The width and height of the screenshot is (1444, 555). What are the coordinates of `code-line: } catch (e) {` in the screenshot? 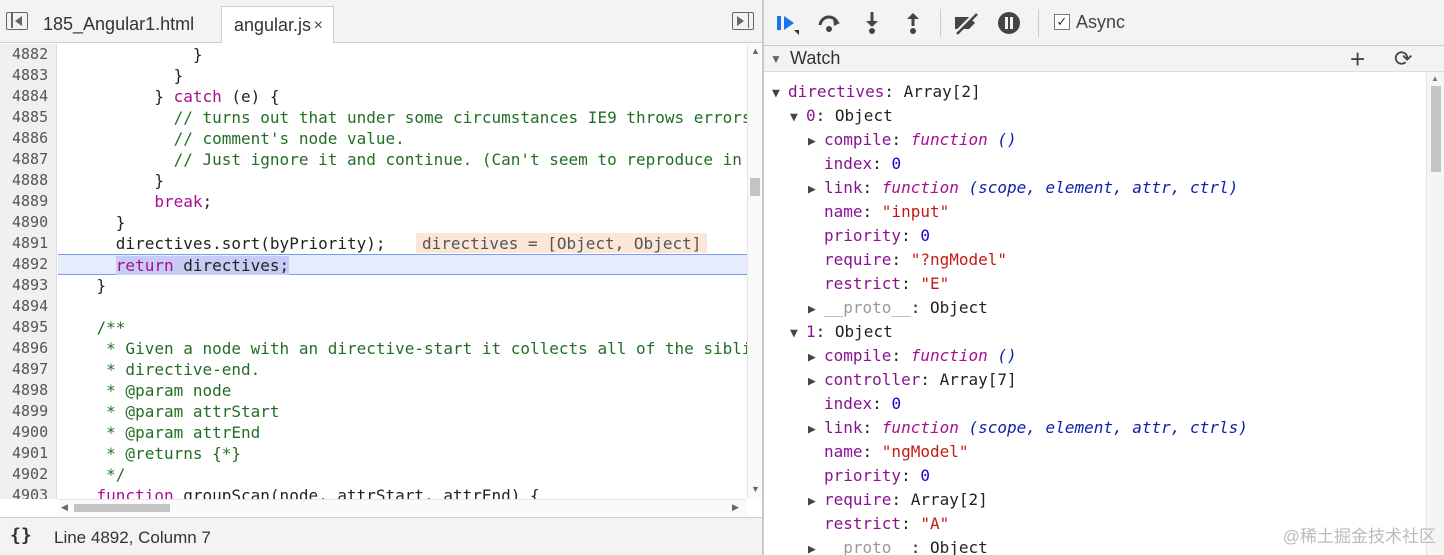 It's located at (402, 96).